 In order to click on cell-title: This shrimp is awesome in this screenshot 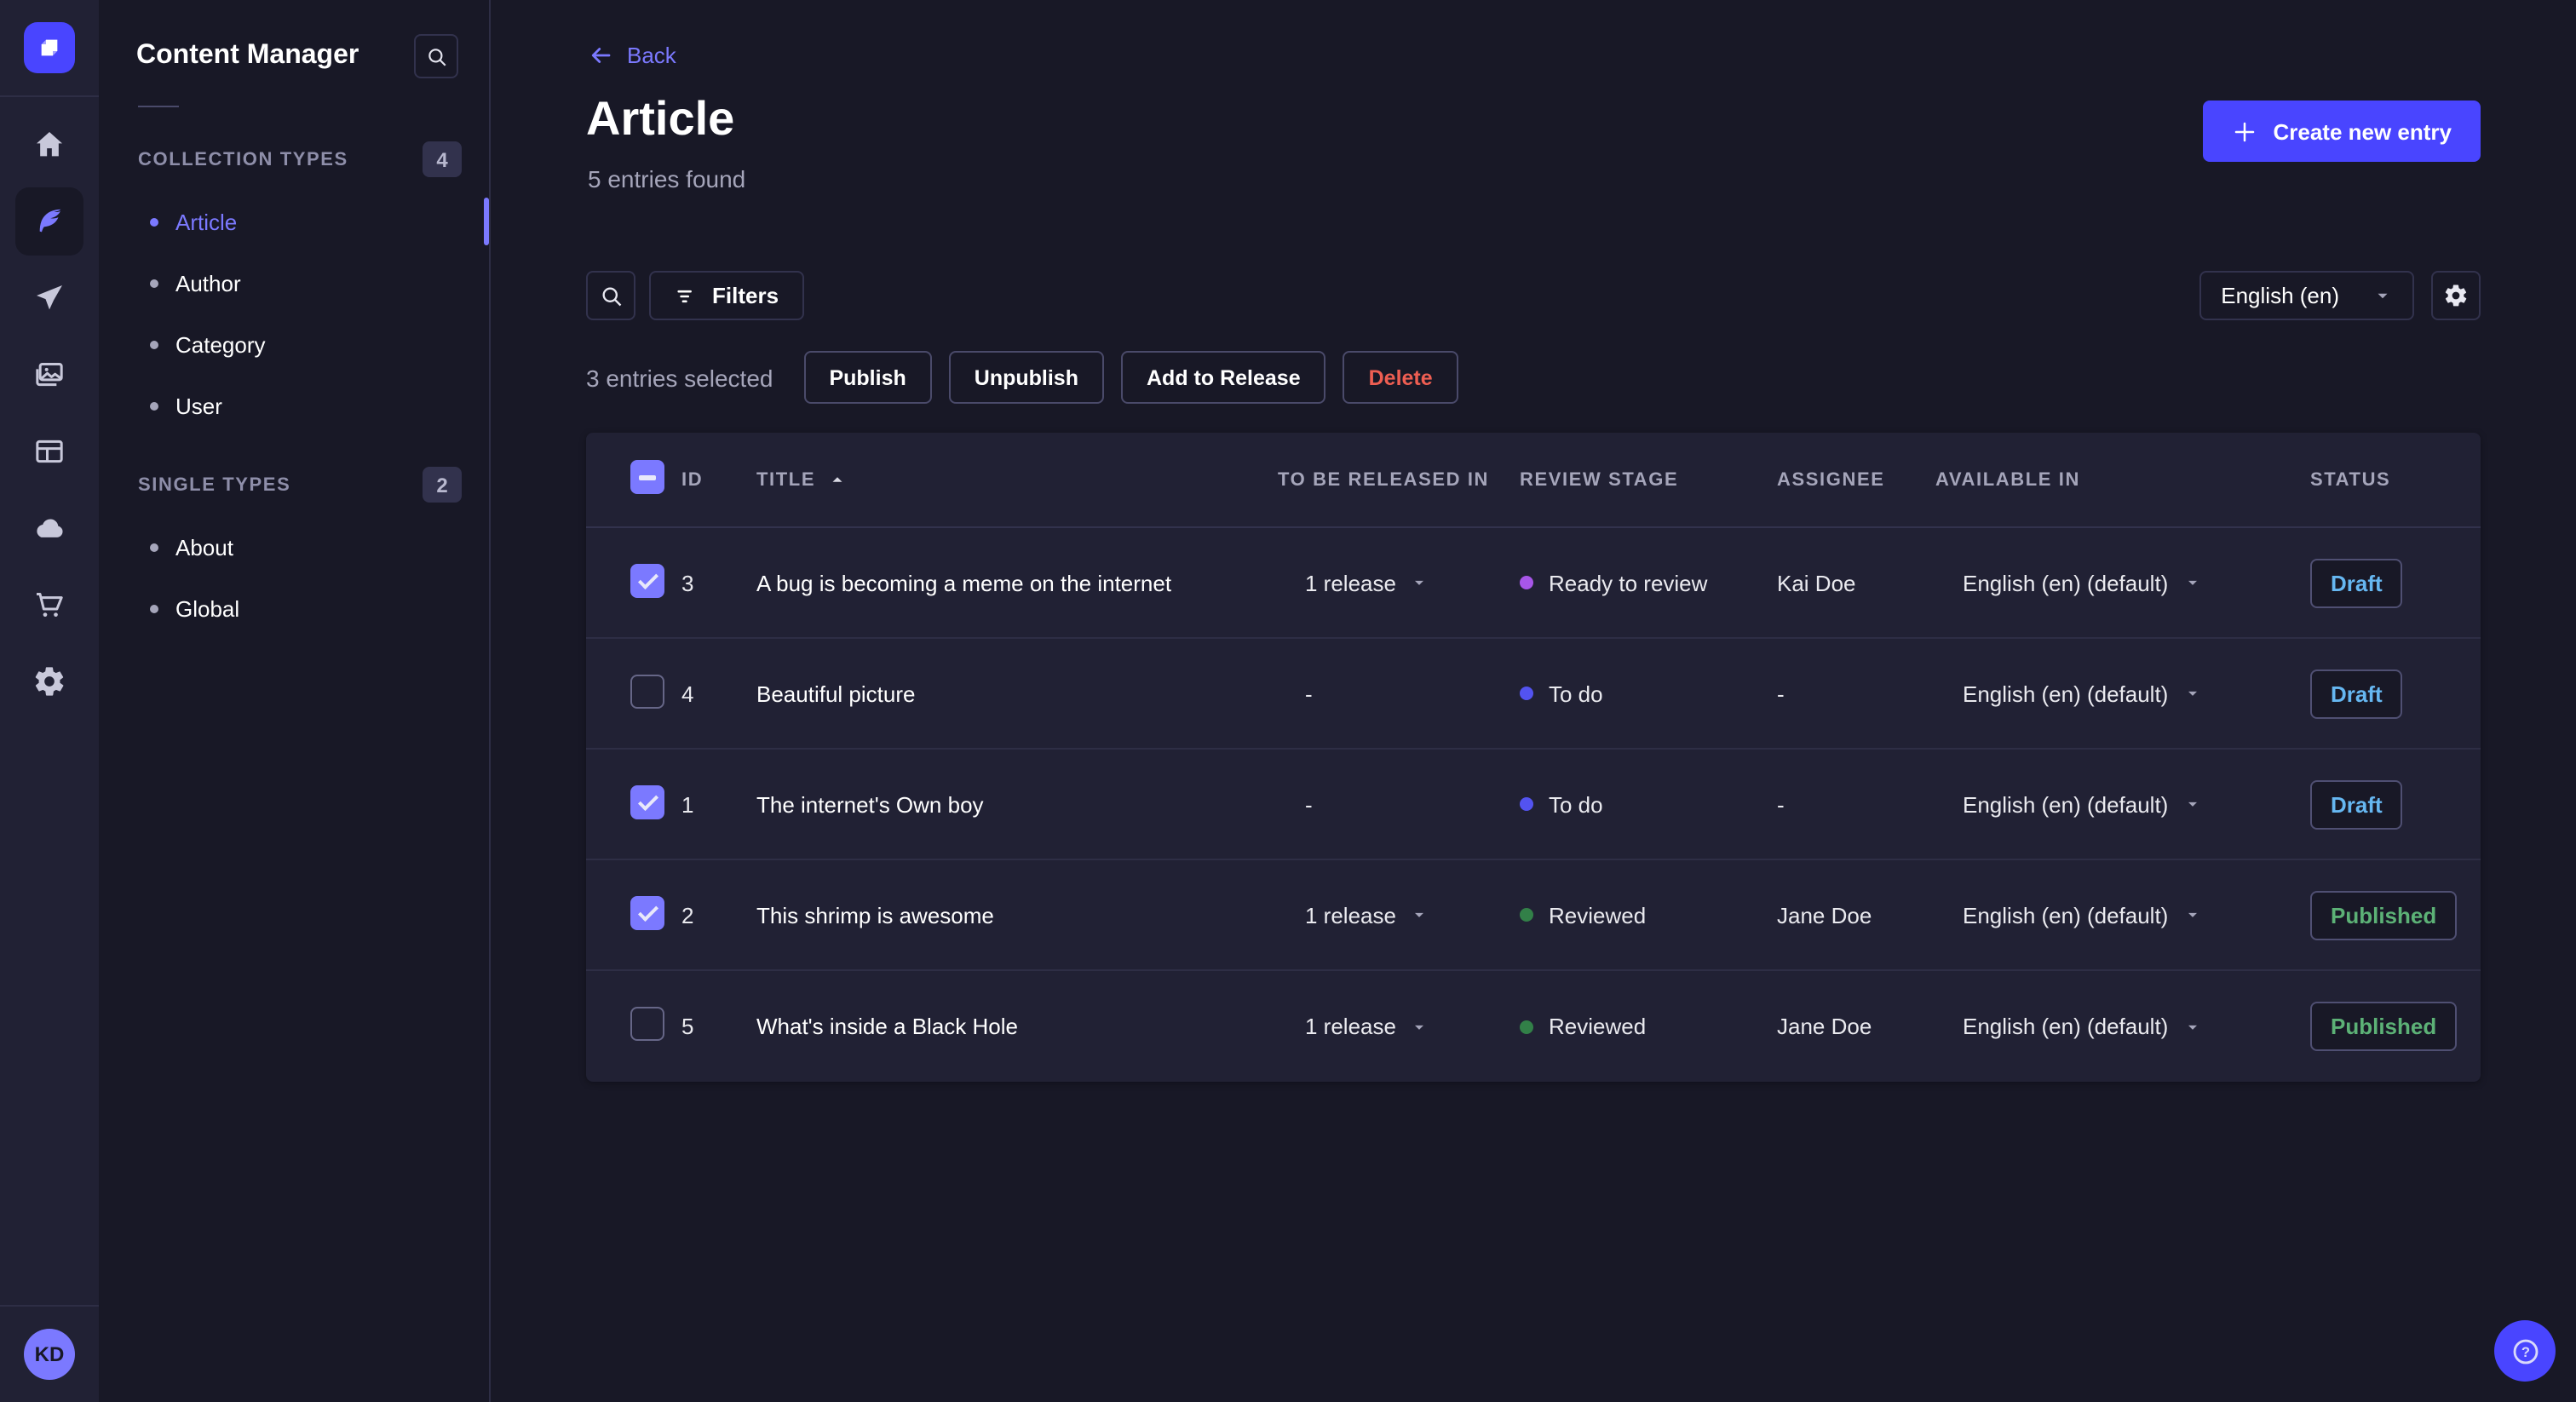, I will do `click(875, 915)`.